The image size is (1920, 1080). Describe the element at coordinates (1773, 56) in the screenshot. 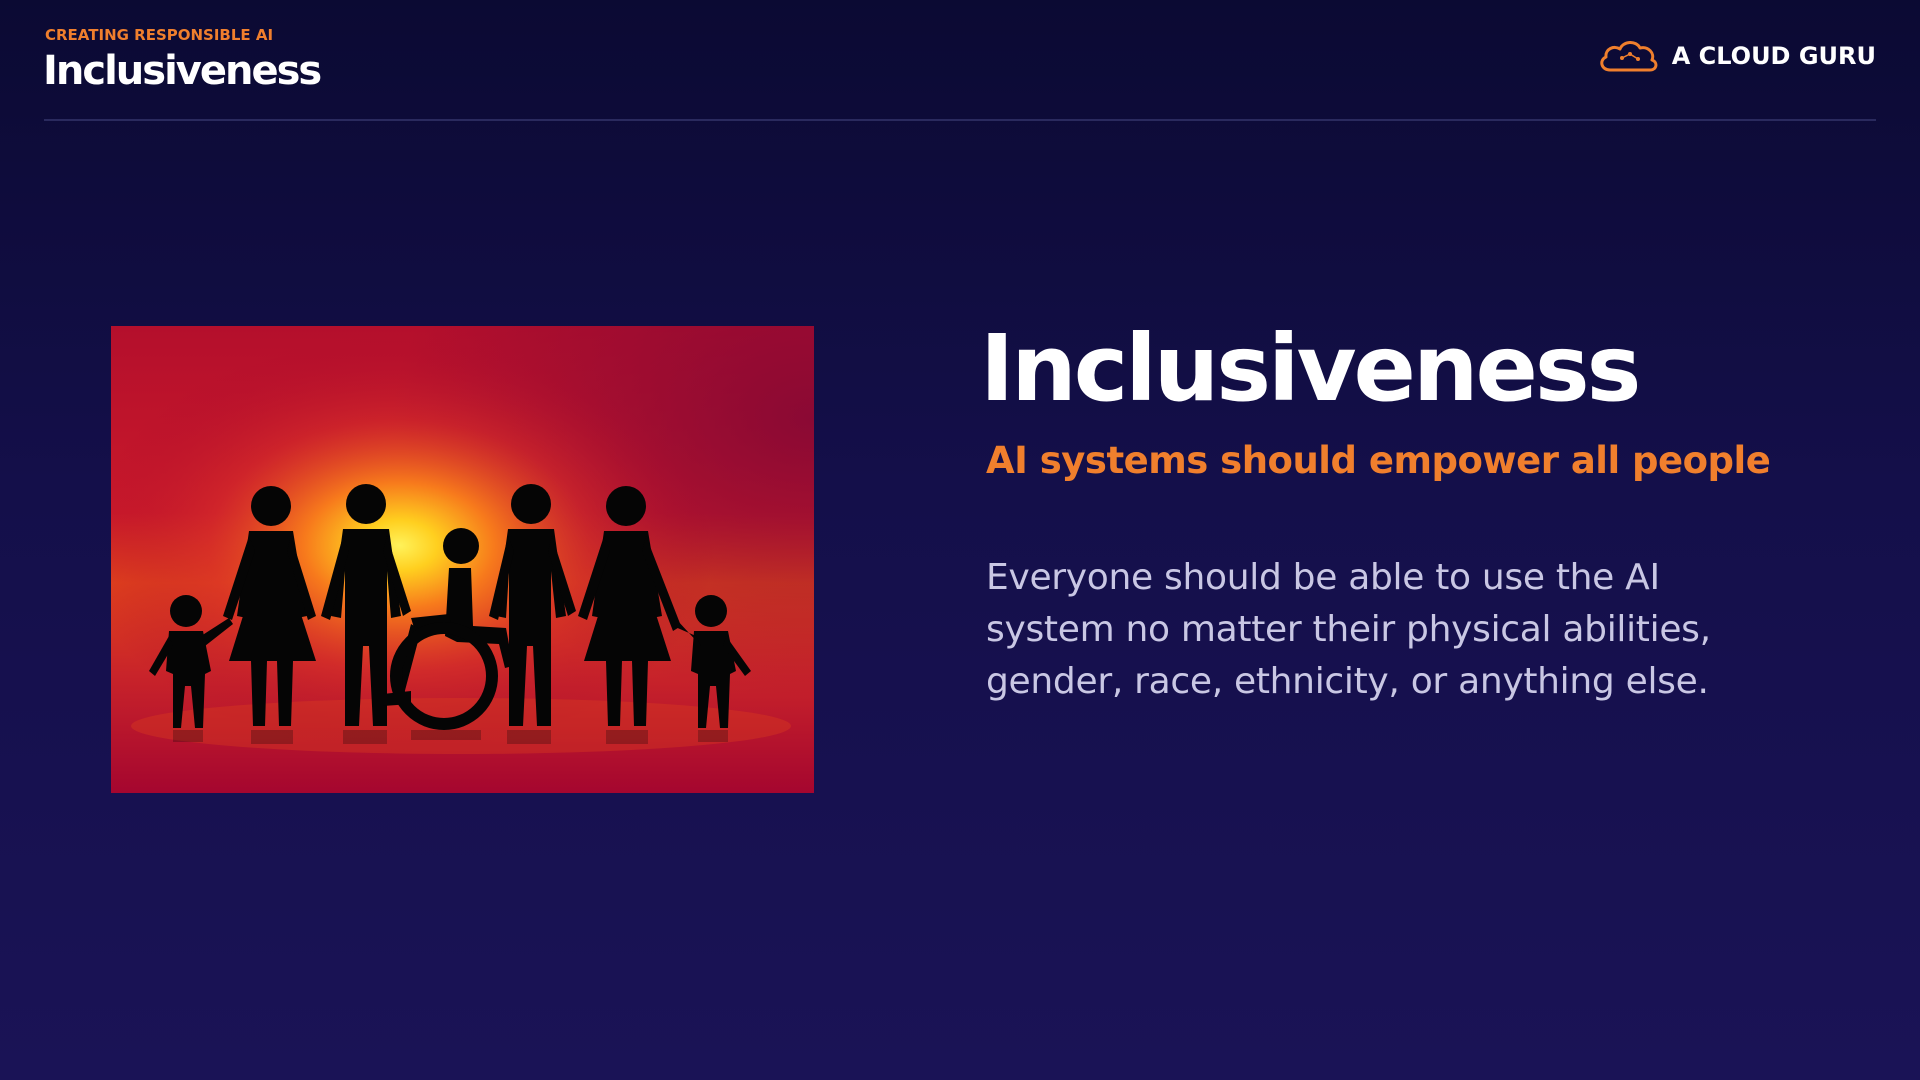

I see `brand-name: A CLOUD GURU` at that location.